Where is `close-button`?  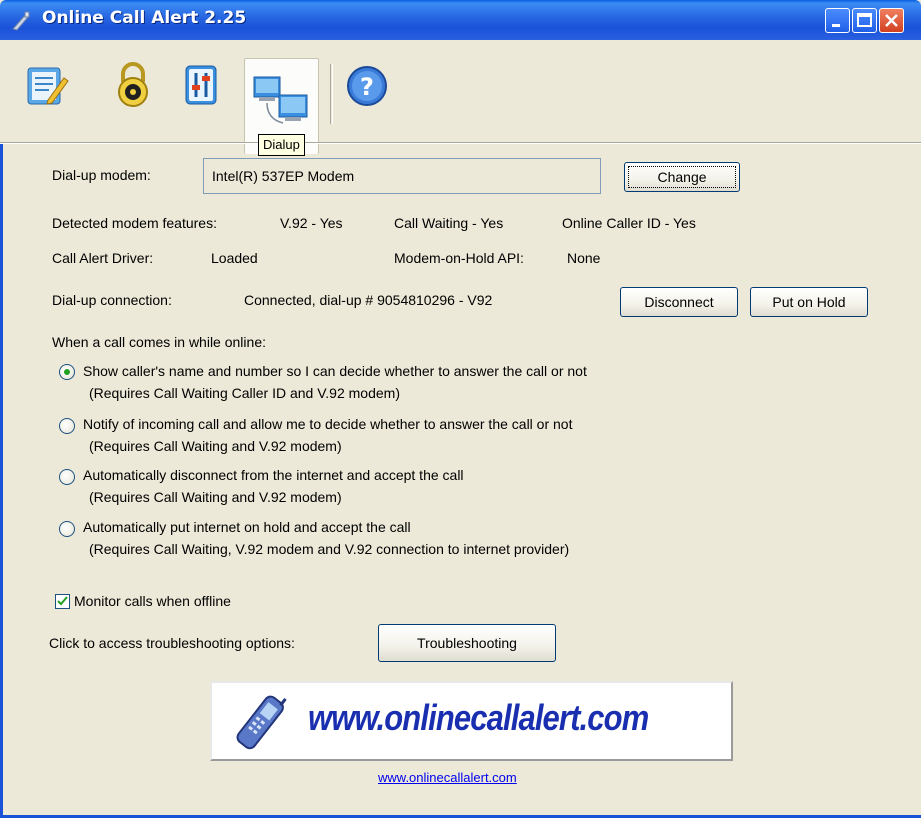 close-button is located at coordinates (891, 20).